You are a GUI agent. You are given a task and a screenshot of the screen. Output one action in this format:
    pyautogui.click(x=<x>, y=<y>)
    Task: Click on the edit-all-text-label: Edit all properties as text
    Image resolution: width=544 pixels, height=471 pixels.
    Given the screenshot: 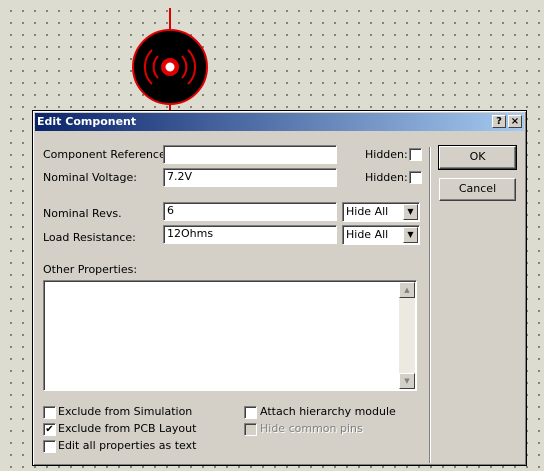 What is the action you would take?
    pyautogui.click(x=127, y=445)
    